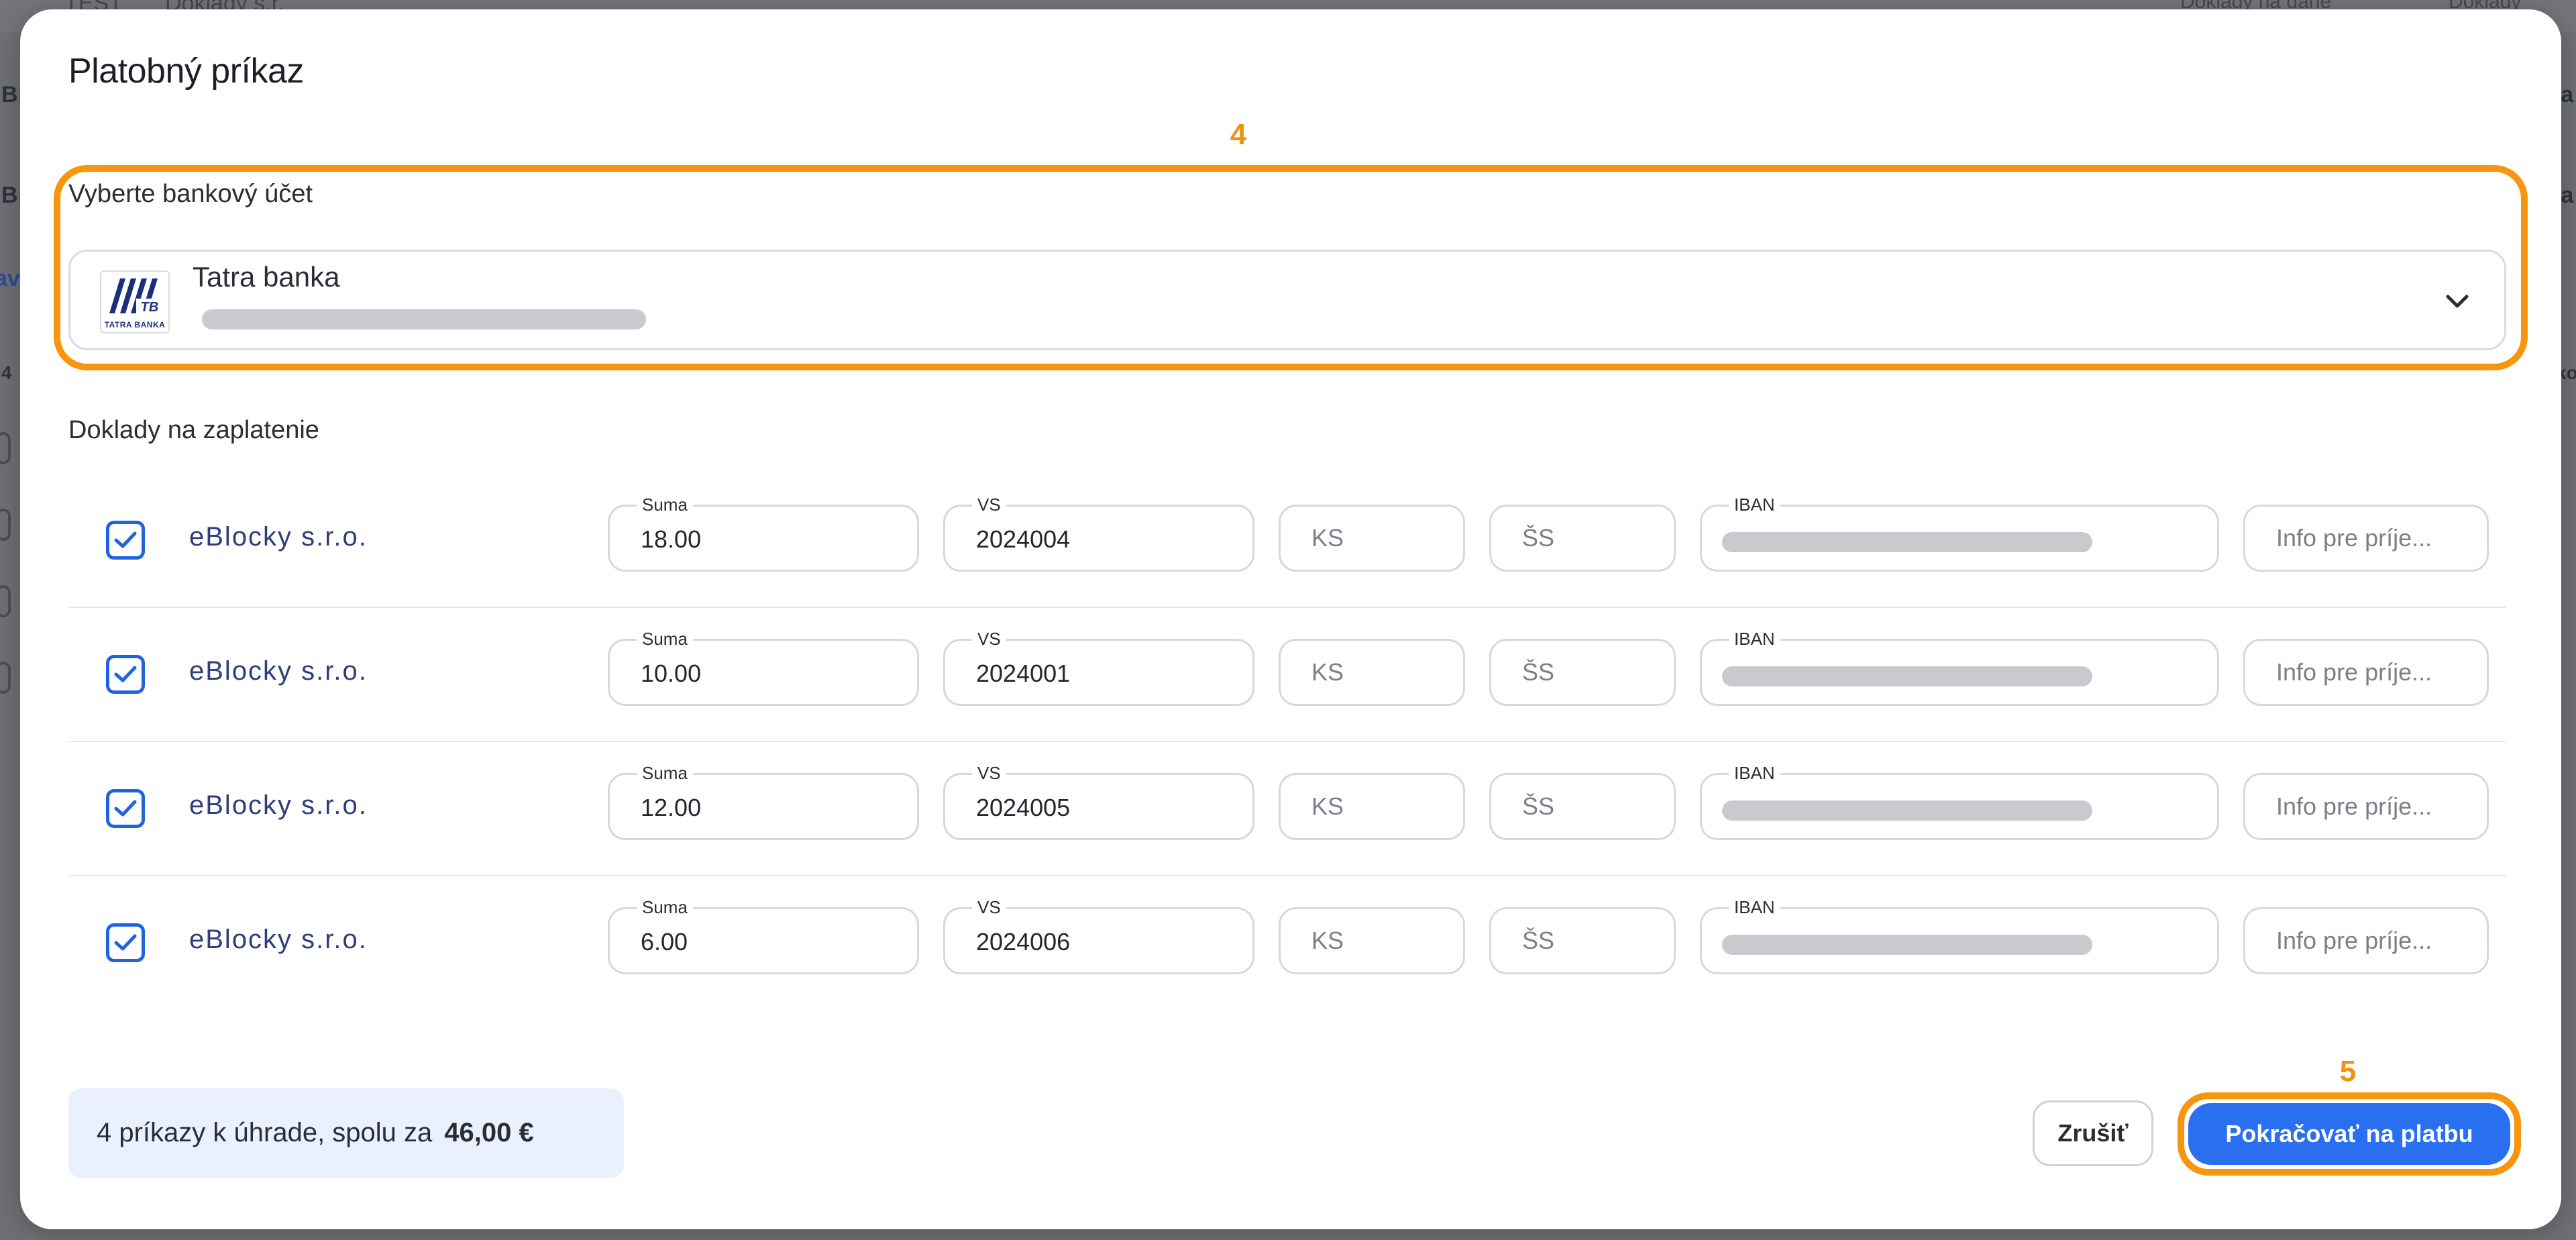 Image resolution: width=2576 pixels, height=1240 pixels. Describe the element at coordinates (671, 673) in the screenshot. I see `amount-value: 10.00` at that location.